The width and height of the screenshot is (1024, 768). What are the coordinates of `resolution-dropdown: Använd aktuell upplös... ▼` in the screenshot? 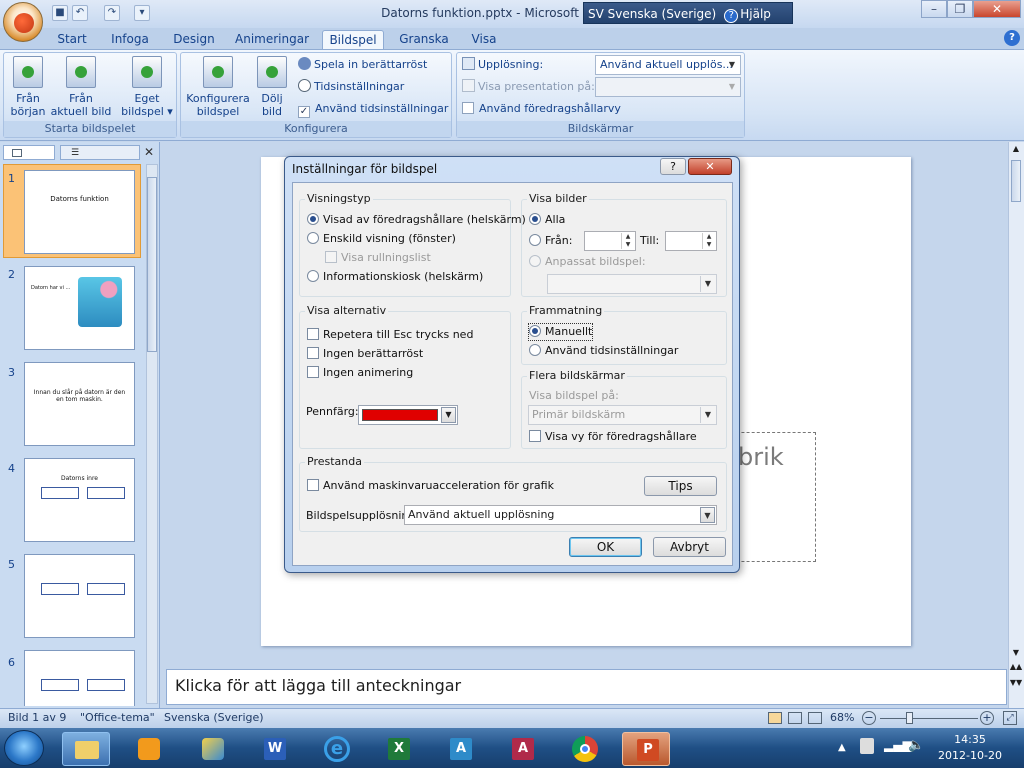 It's located at (668, 65).